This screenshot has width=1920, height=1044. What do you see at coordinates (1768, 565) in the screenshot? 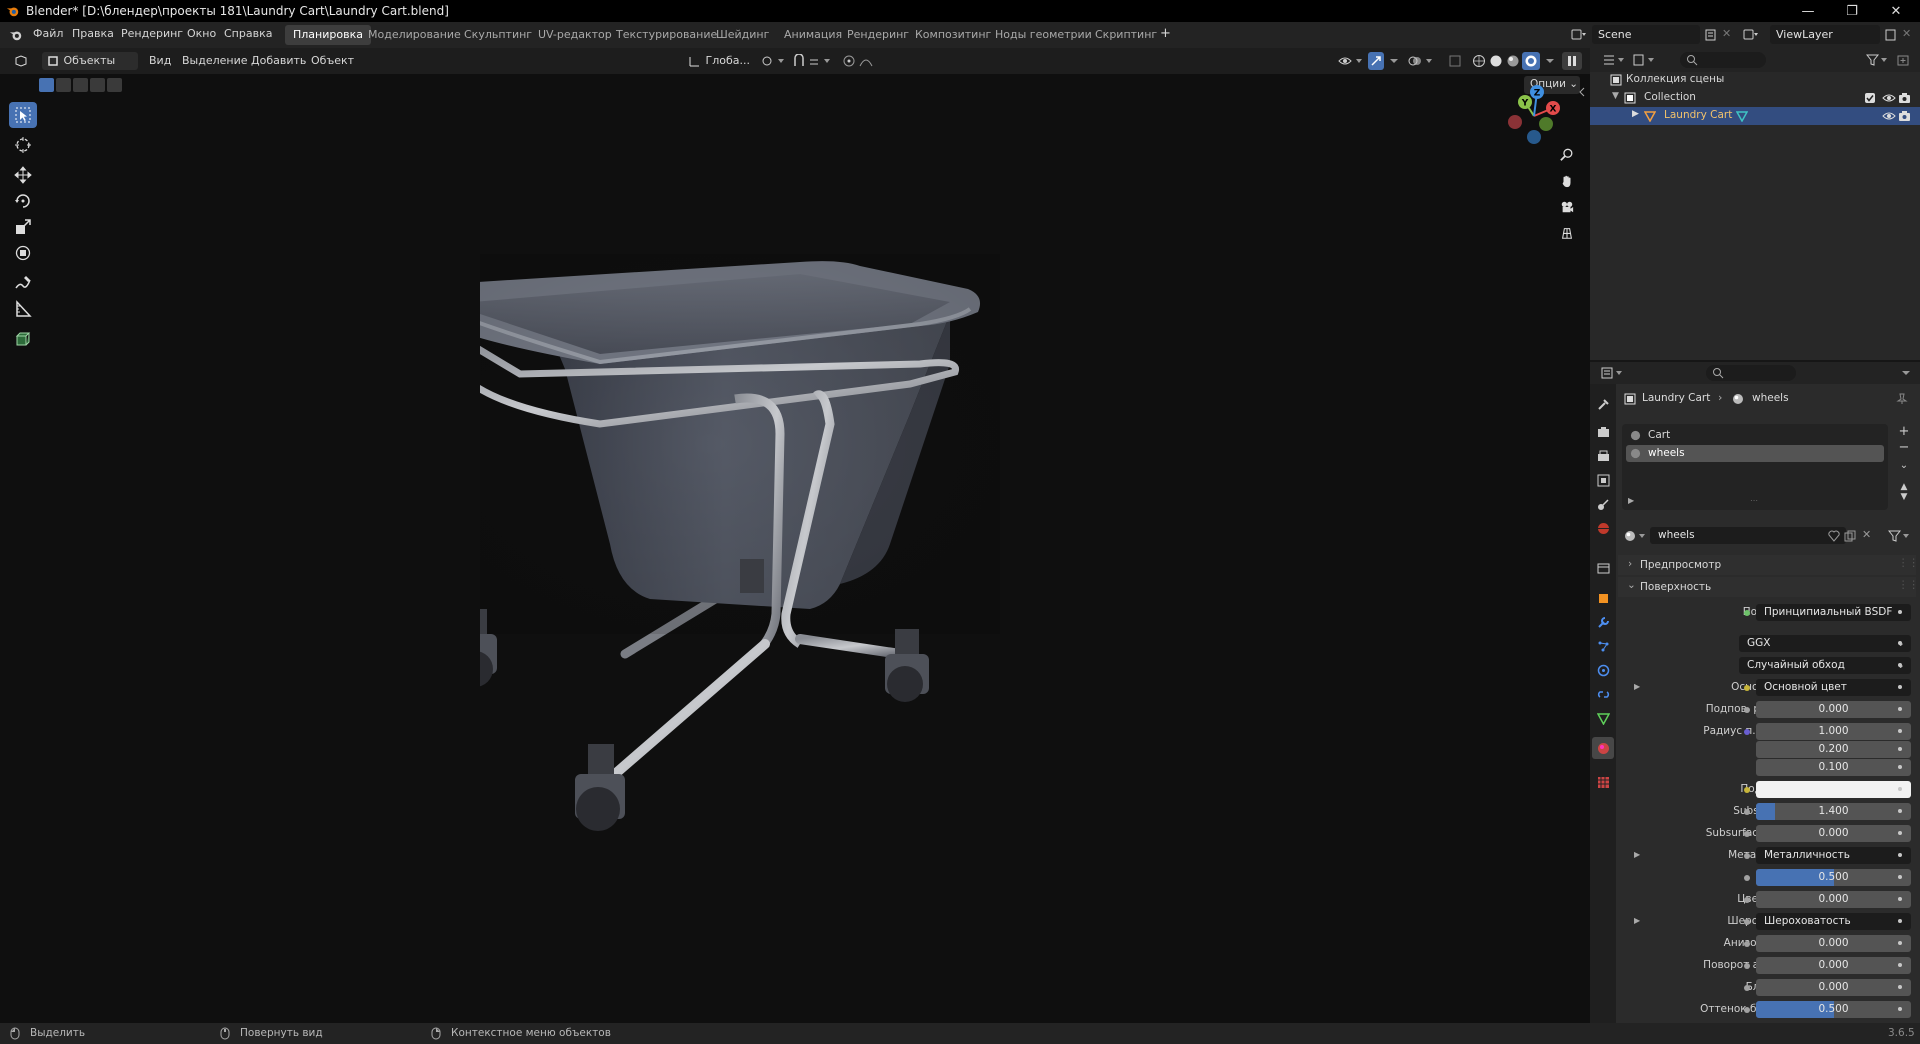
I see `panel-preview: › Предпросмотр ⋮⋮` at bounding box center [1768, 565].